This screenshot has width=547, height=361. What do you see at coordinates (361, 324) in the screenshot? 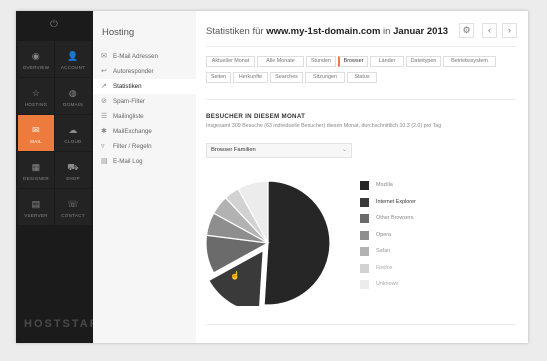
I see `divider` at bounding box center [361, 324].